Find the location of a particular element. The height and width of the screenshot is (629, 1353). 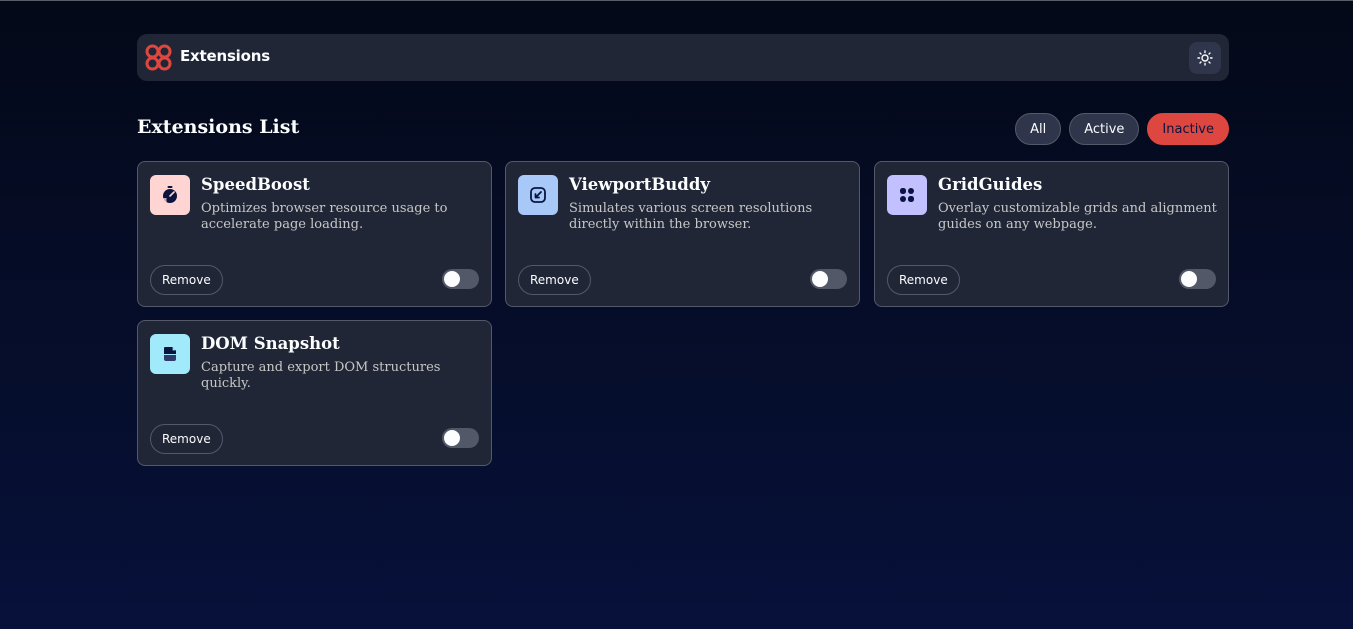

gridguides-icon is located at coordinates (907, 195).